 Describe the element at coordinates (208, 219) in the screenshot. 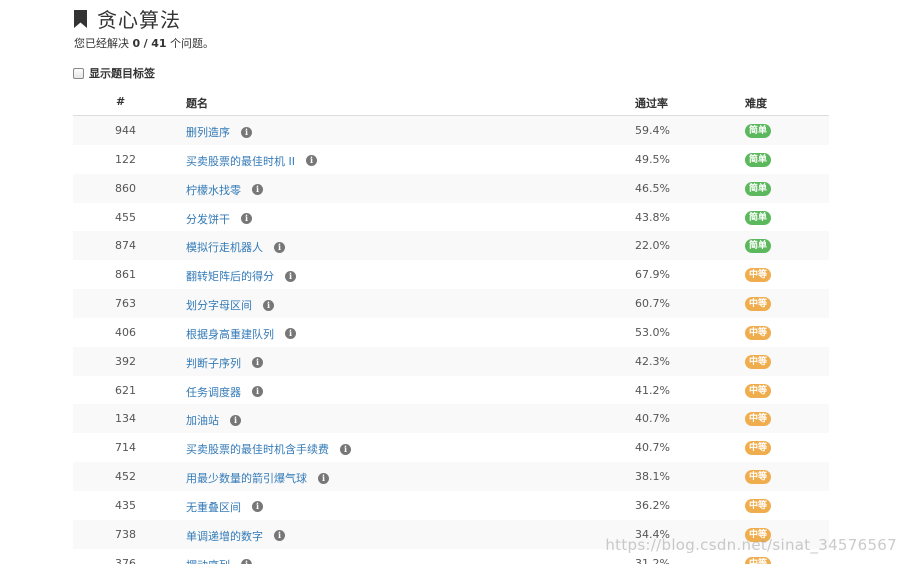

I see `problem-title-link: 分发饼干` at that location.